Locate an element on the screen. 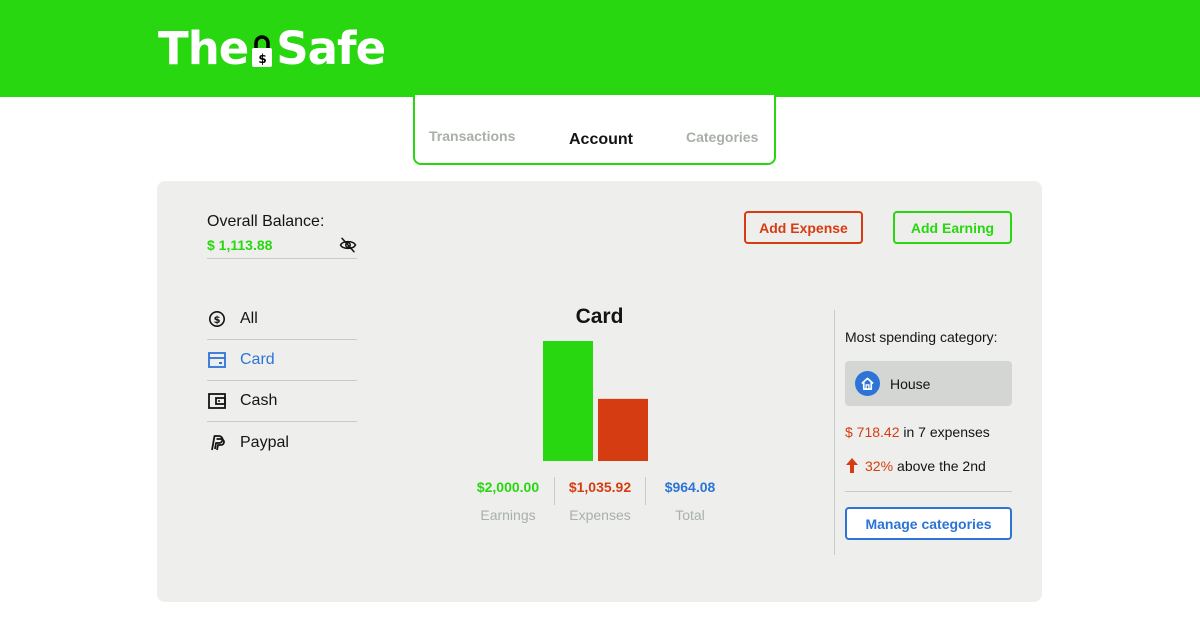 The height and width of the screenshot is (632, 1200). summary-value: $2,000.00 is located at coordinates (508, 487).